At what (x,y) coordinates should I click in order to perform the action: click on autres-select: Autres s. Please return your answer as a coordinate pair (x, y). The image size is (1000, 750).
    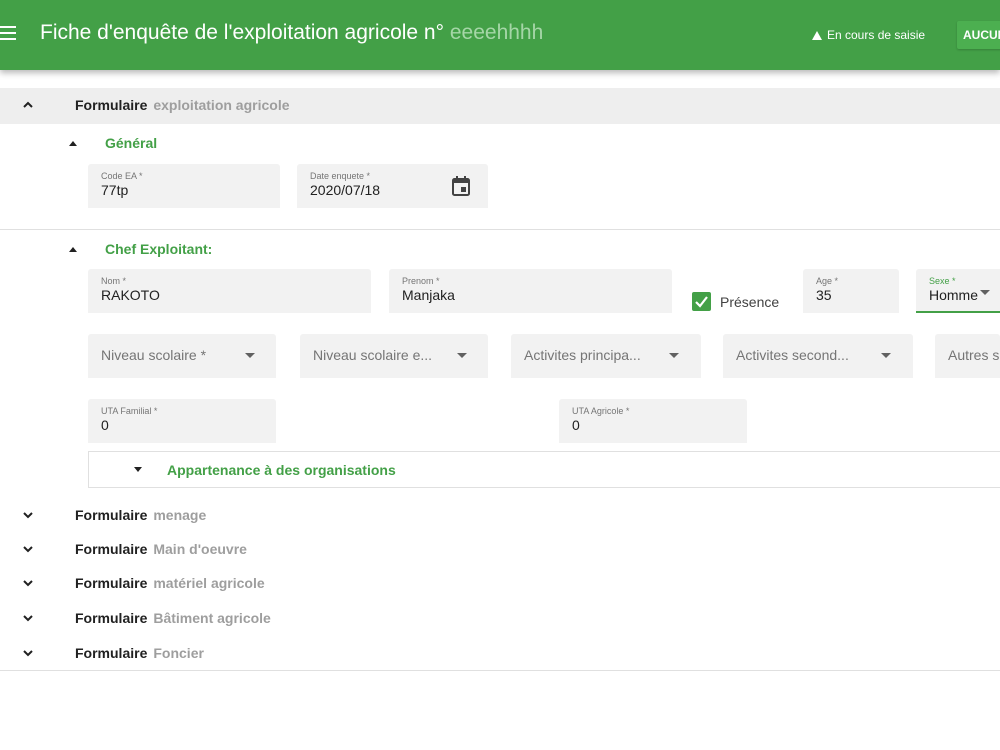
    Looking at the image, I should click on (967, 356).